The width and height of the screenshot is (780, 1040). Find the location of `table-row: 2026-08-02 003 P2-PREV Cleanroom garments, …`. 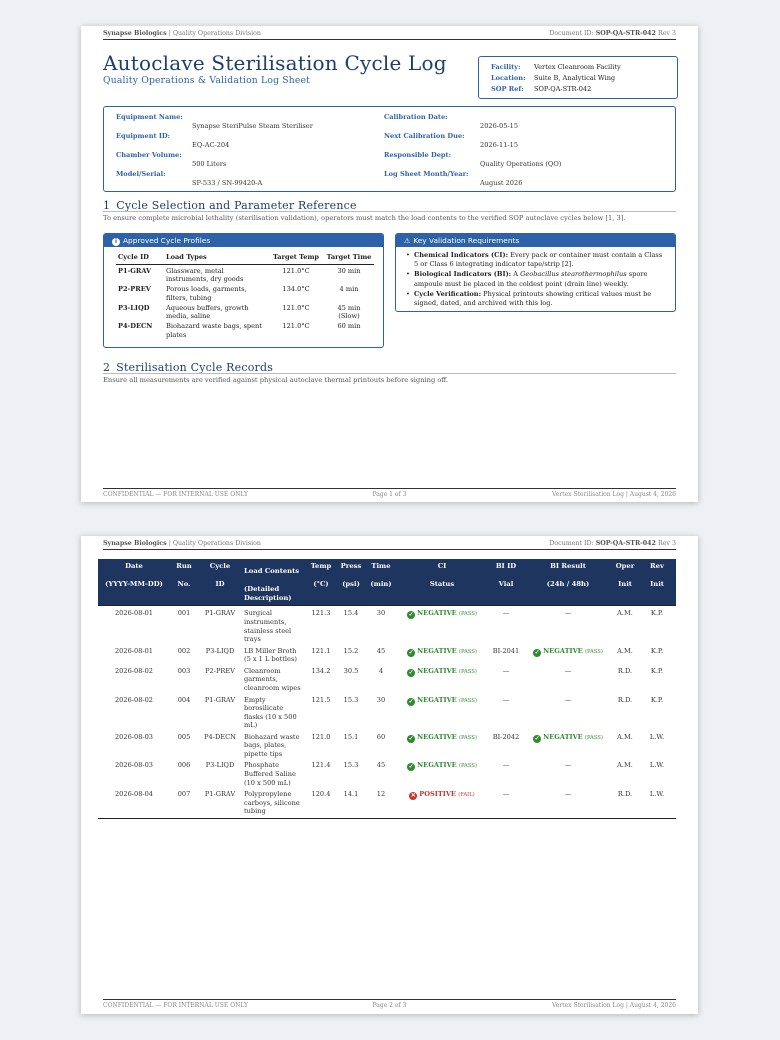

table-row: 2026-08-02 003 P2-PREV Cleanroom garments, … is located at coordinates (389, 679).